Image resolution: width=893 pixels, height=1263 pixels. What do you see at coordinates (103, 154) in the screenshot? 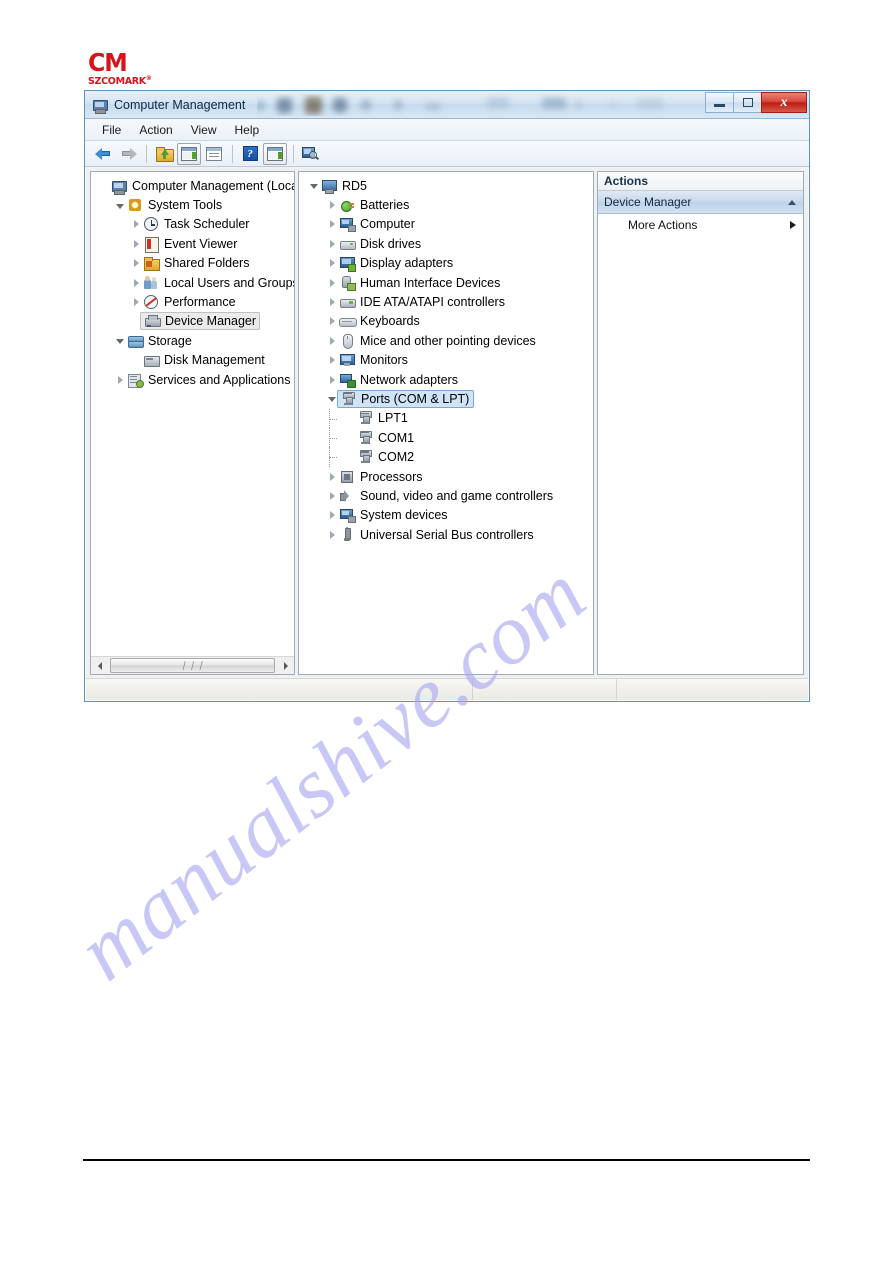
I see `back-button` at bounding box center [103, 154].